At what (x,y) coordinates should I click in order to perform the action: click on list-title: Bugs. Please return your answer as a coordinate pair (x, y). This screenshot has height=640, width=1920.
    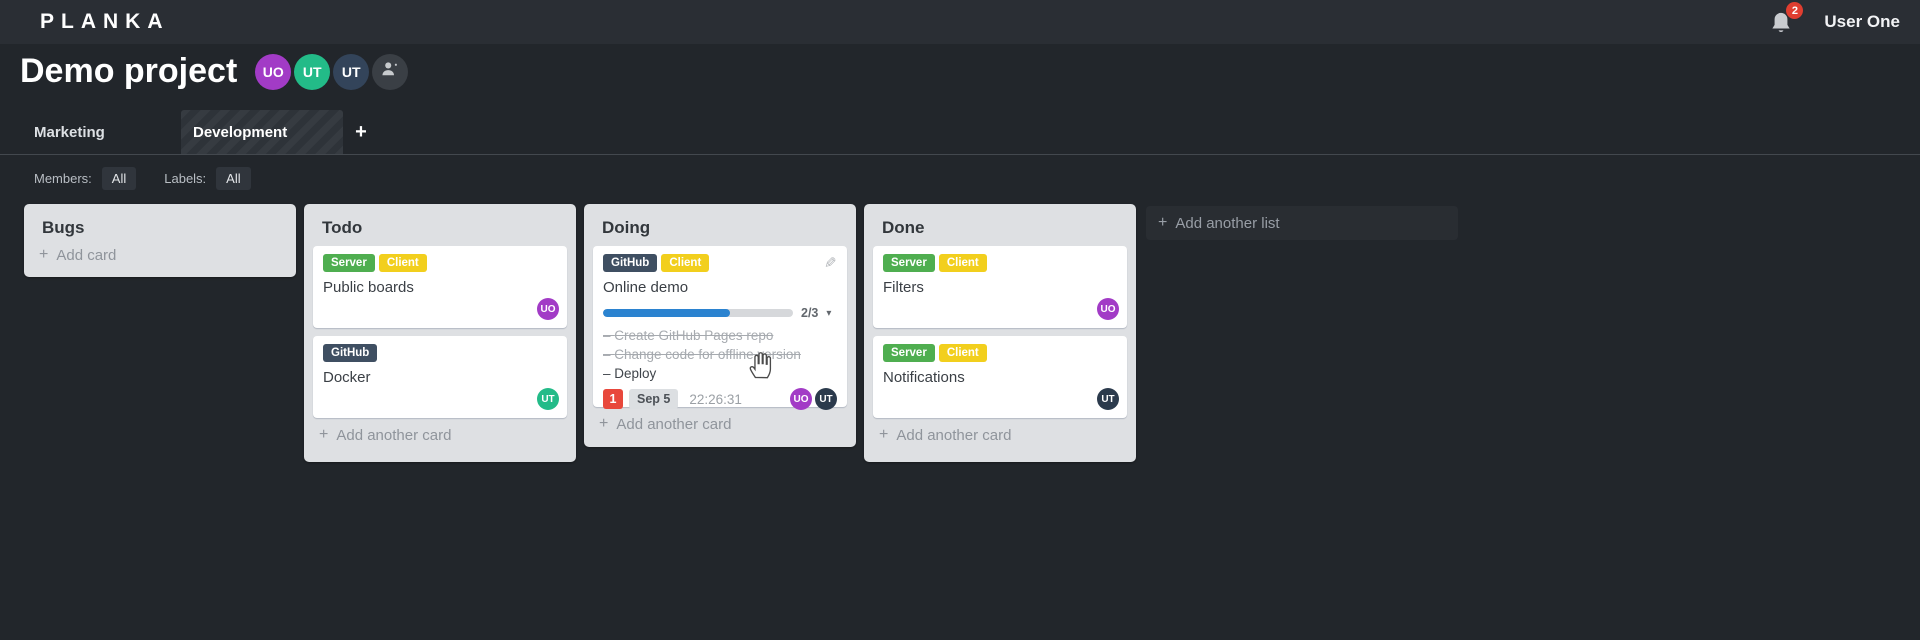
    Looking at the image, I should click on (164, 228).